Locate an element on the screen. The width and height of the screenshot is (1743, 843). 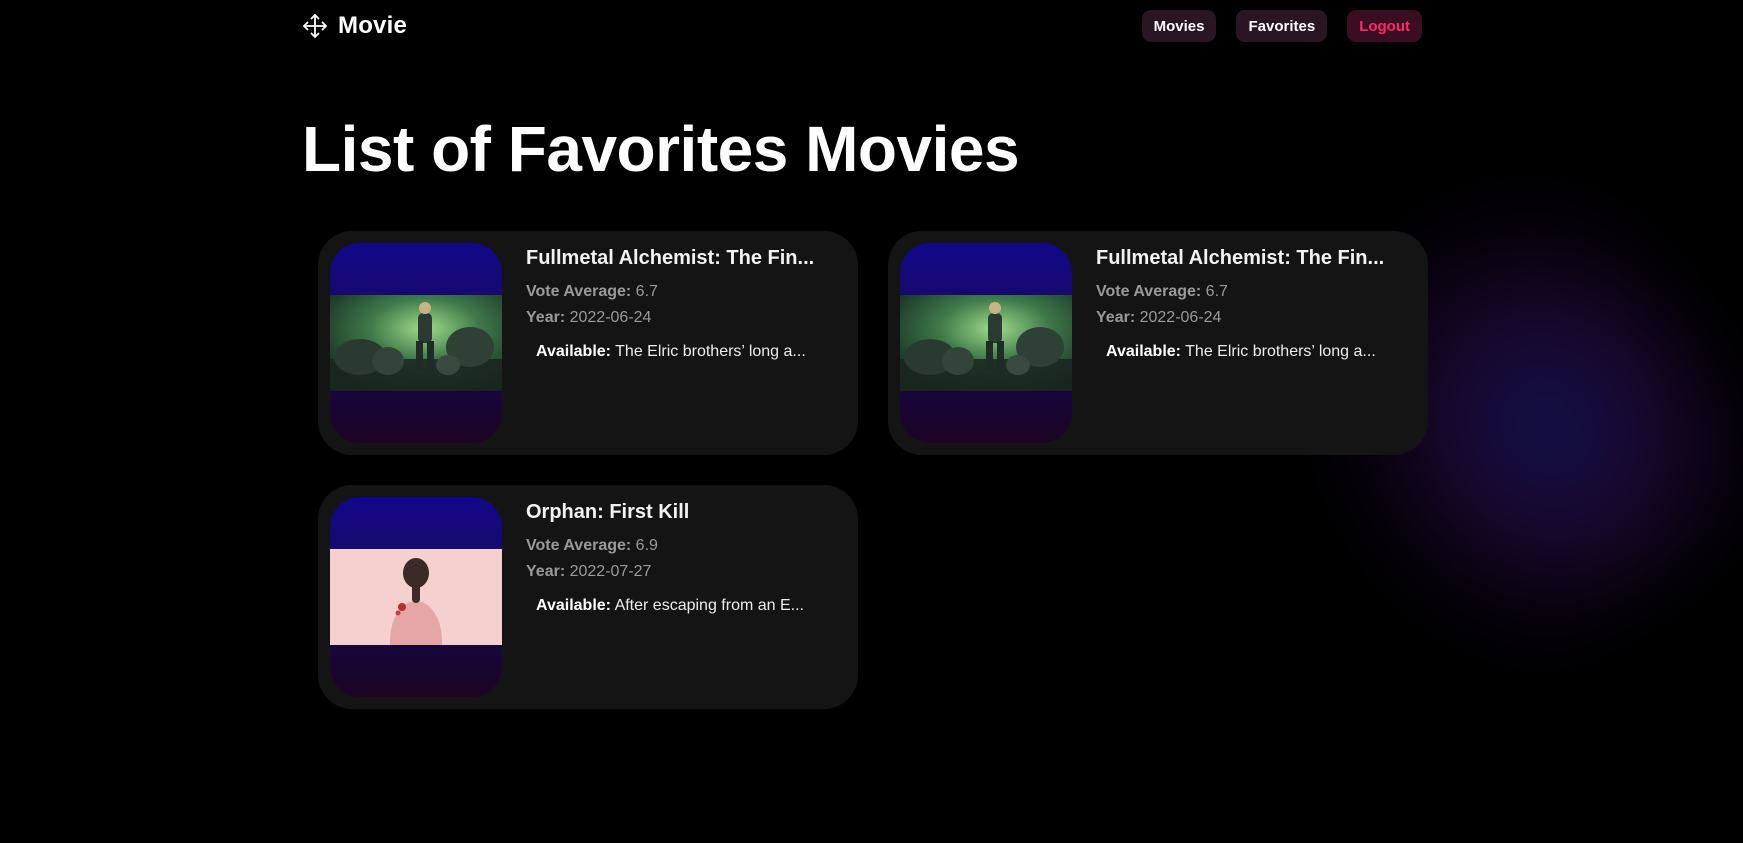
nav: Movies Favorites Logout is located at coordinates (1281, 26).